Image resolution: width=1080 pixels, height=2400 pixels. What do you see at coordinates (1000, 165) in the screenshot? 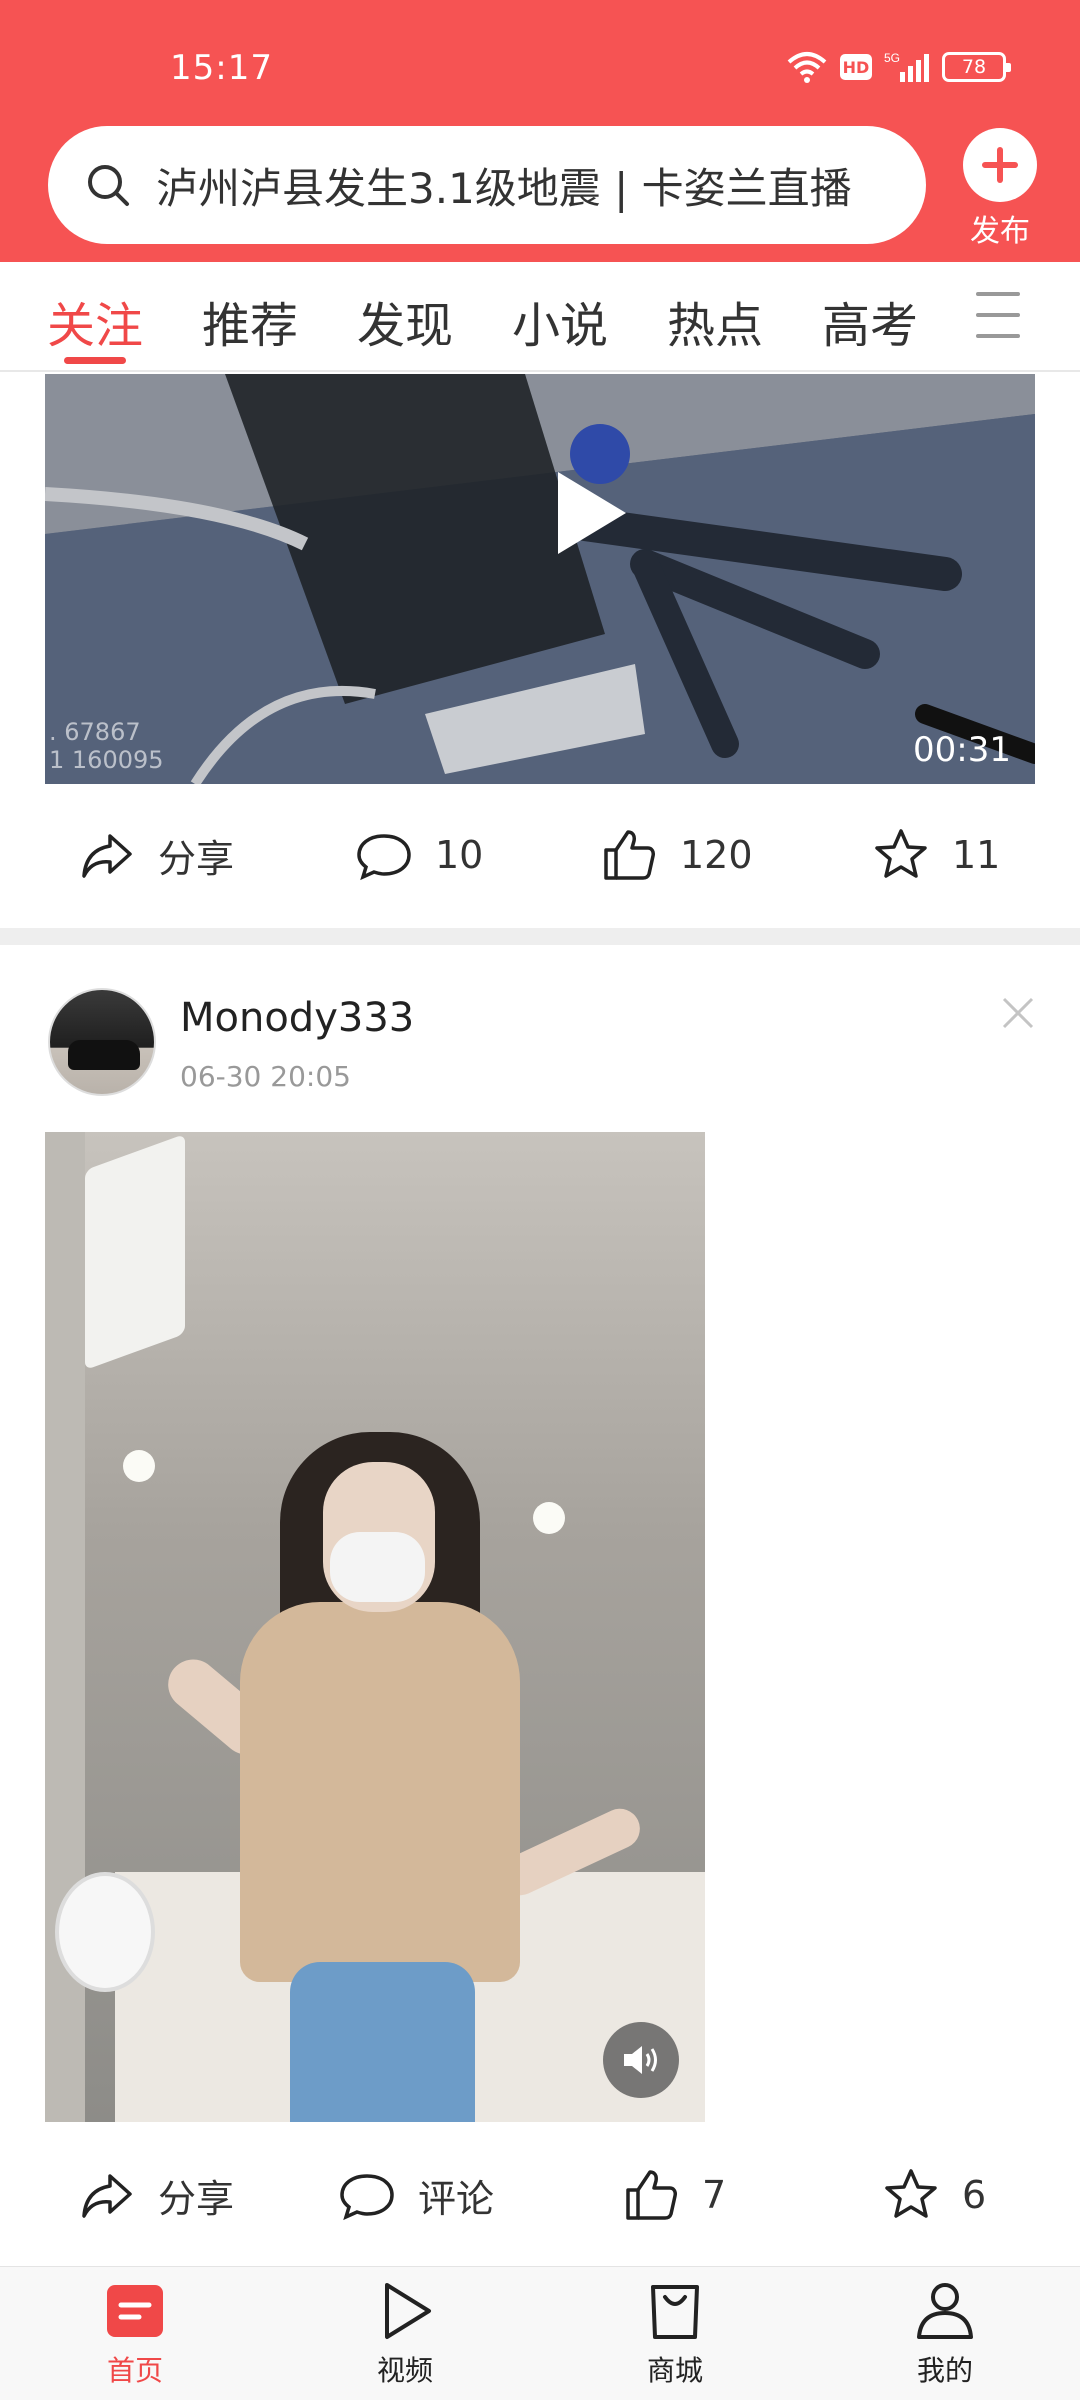
I see `plus-icon` at bounding box center [1000, 165].